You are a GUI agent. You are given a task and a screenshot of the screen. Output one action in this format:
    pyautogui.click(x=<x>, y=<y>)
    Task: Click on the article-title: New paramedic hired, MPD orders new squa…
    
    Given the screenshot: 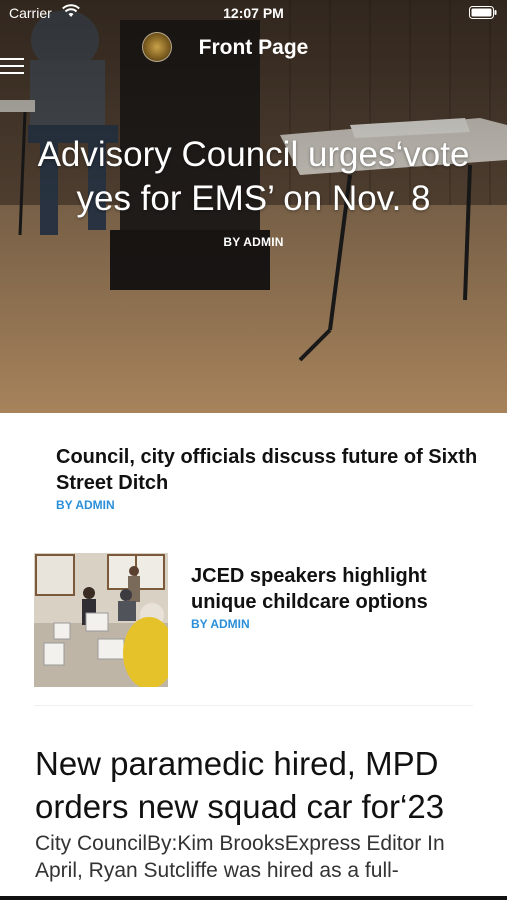 What is the action you would take?
    pyautogui.click(x=240, y=785)
    